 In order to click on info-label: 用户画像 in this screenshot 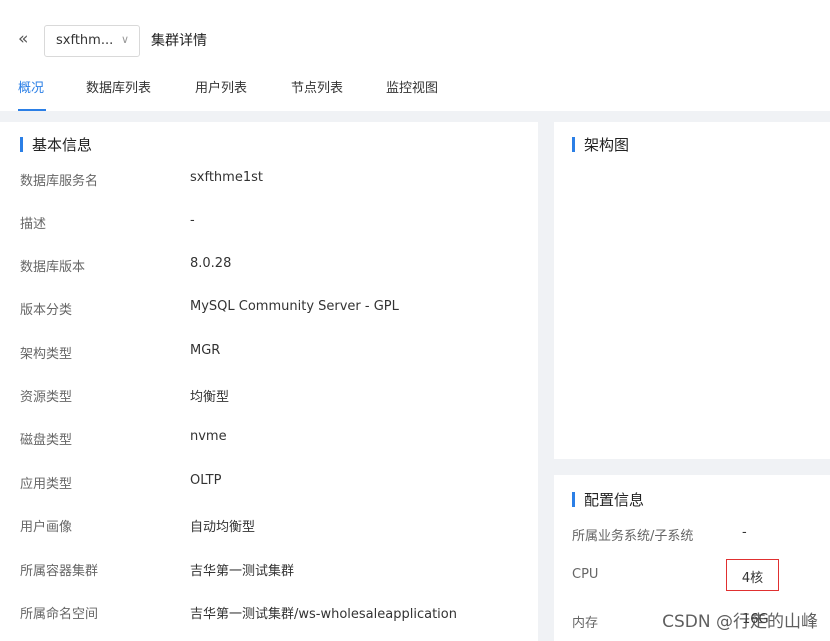, I will do `click(46, 527)`.